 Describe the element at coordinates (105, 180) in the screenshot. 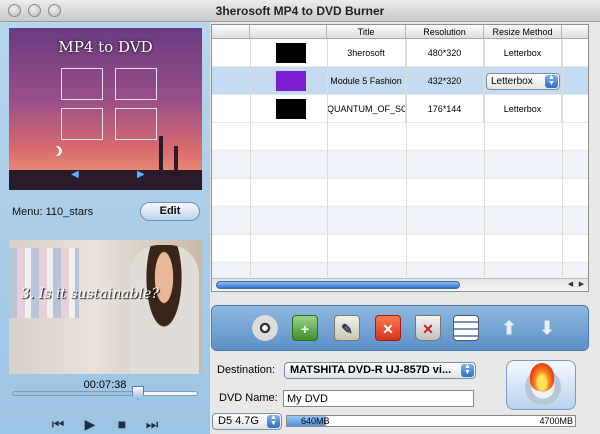

I see `ground-decoration` at that location.